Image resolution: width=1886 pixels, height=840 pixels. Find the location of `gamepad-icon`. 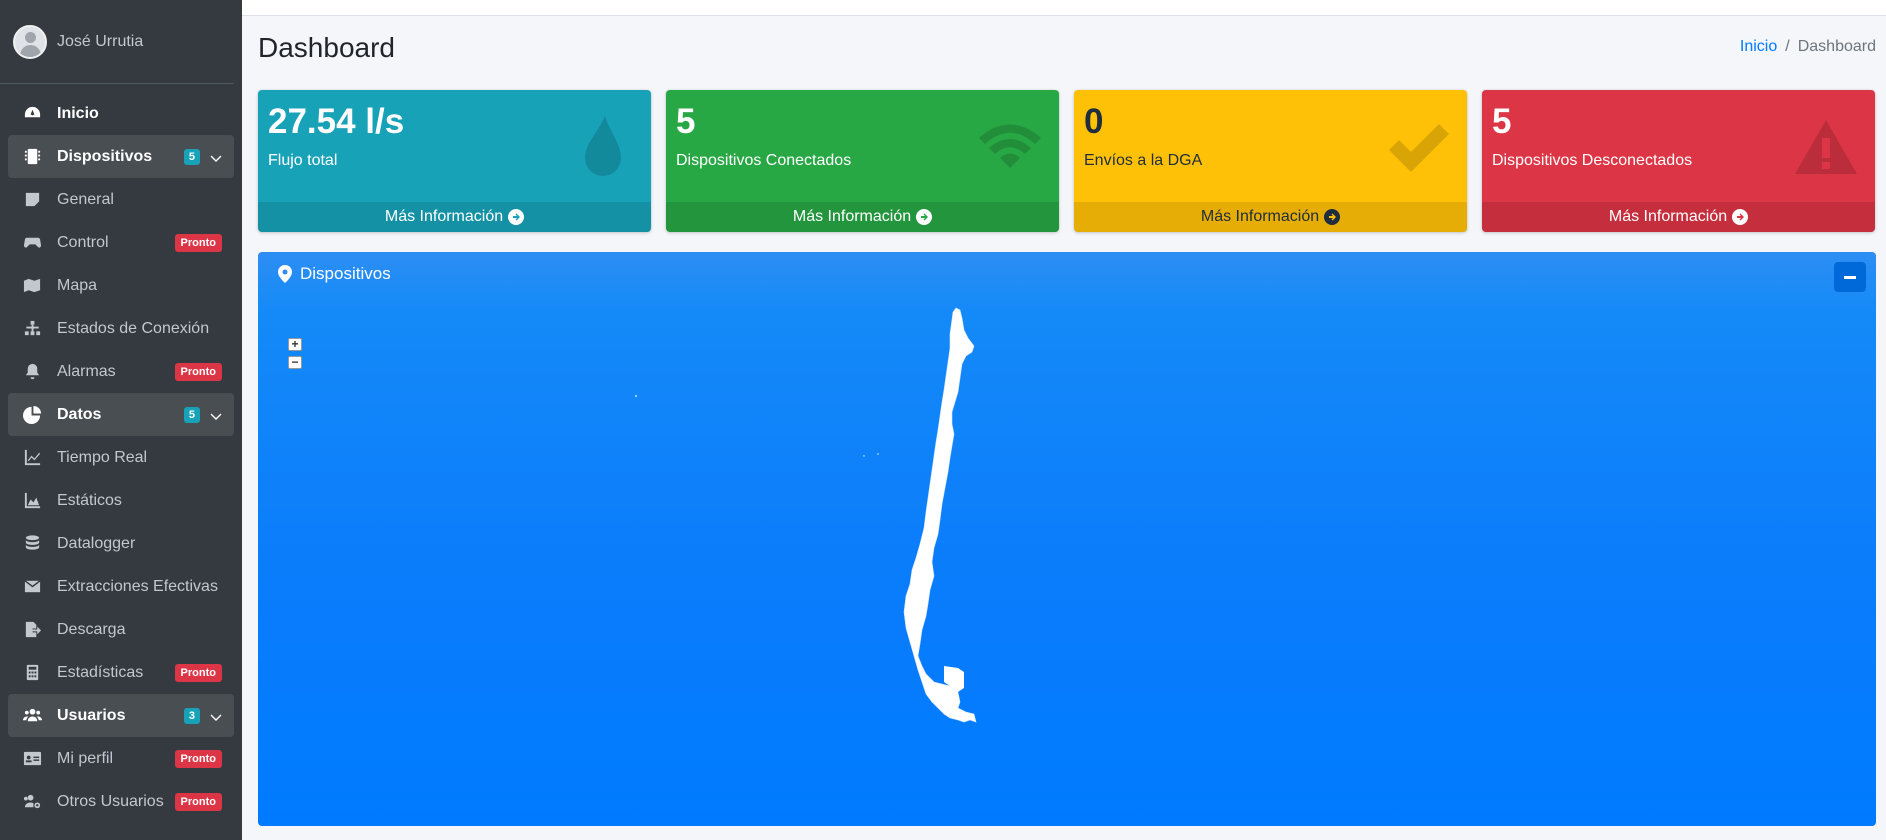

gamepad-icon is located at coordinates (32, 243).